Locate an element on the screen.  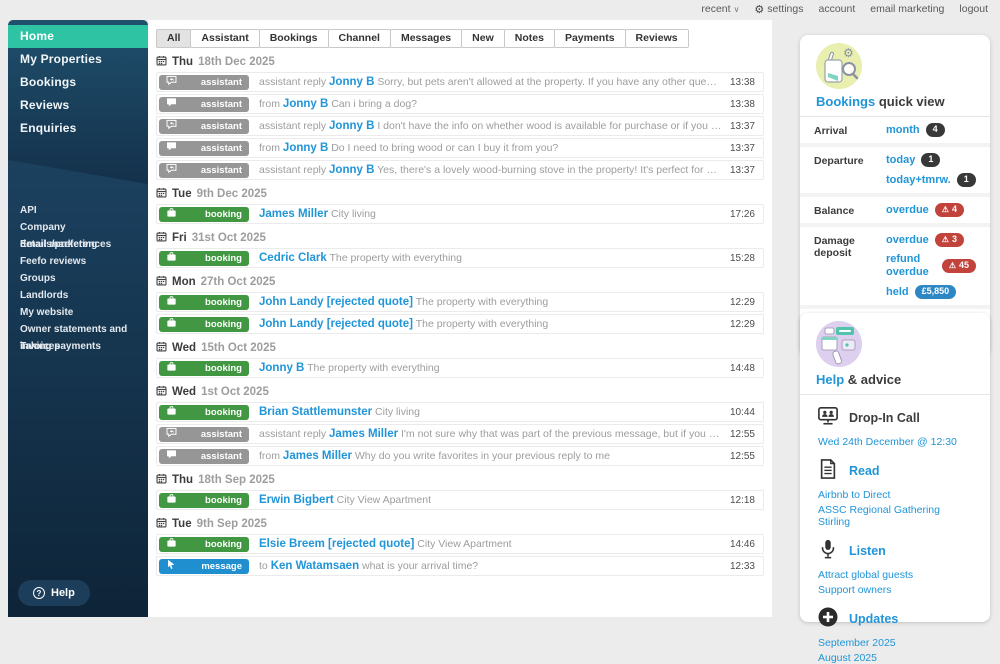
quick-view-link-month: month 4 is located at coordinates (915, 130).